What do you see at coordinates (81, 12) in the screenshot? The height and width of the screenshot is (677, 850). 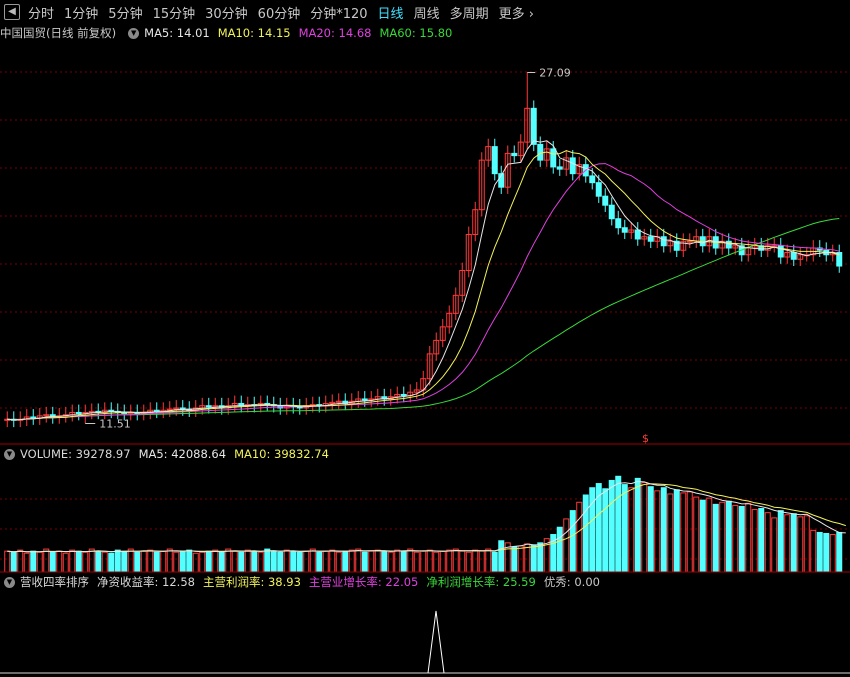 I see `tab-1min: 1分钟` at bounding box center [81, 12].